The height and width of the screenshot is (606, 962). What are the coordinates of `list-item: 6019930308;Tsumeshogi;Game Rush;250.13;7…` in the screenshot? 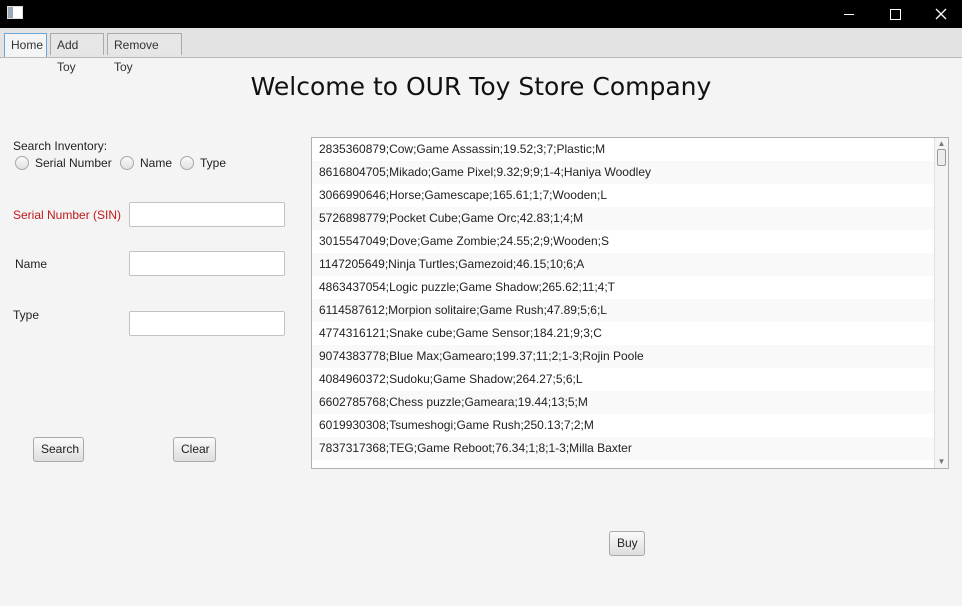 It's located at (624, 425).